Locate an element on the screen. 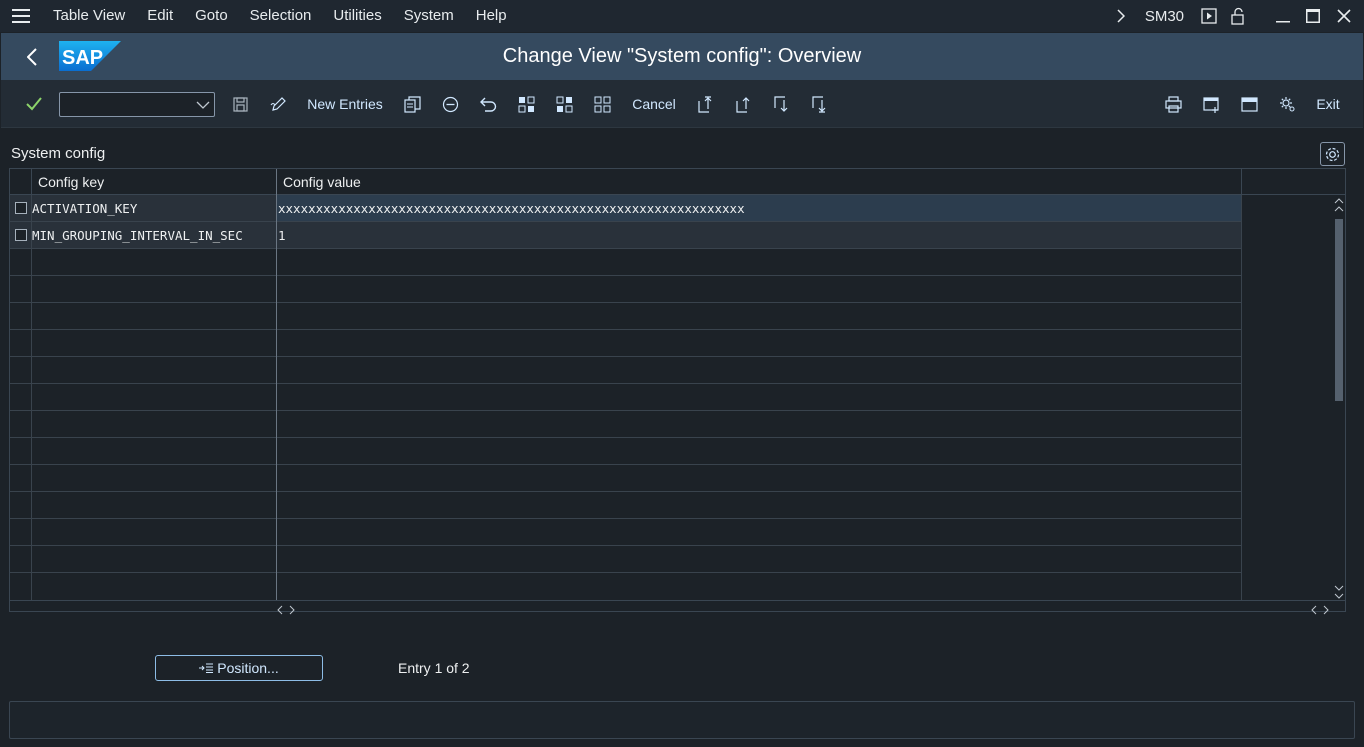 The width and height of the screenshot is (1364, 747). scroll-up-icon is located at coordinates (1339, 206).